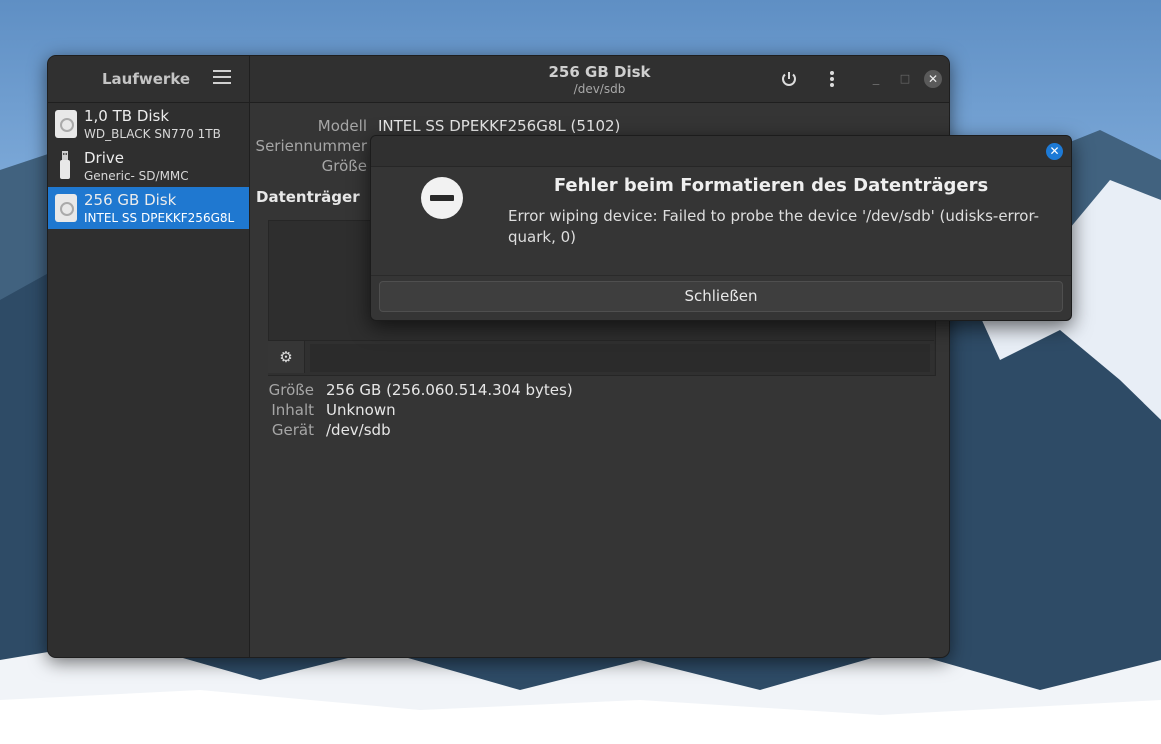 This screenshot has height=744, width=1161. What do you see at coordinates (442, 198) in the screenshot?
I see `error-icon` at bounding box center [442, 198].